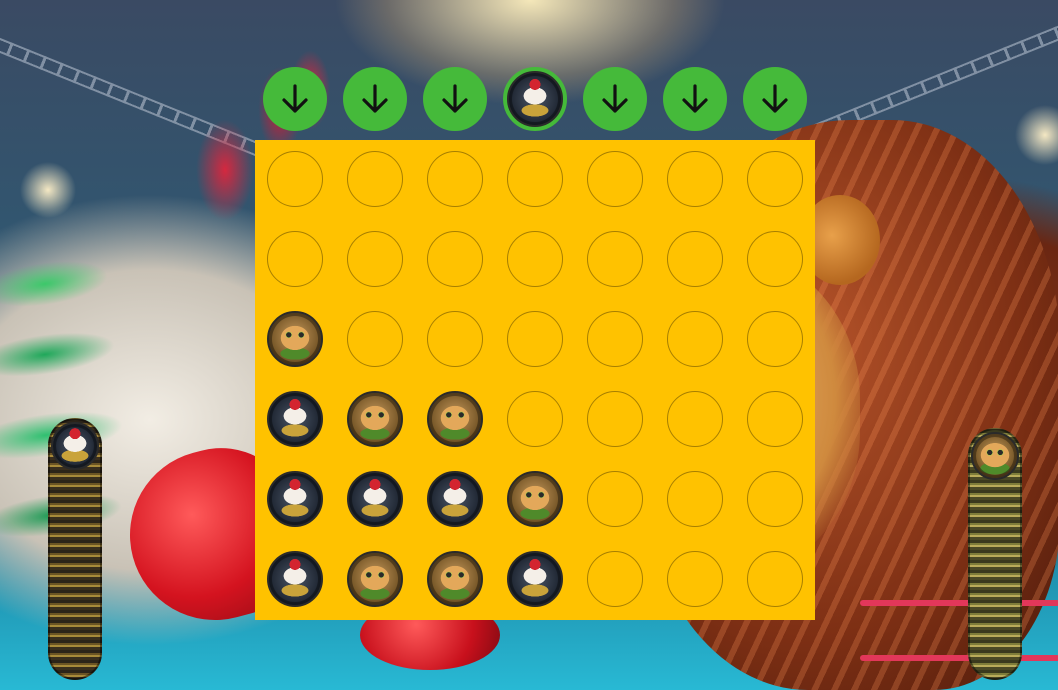 This screenshot has height=690, width=1058. I want to click on drop-column-3-button, so click(455, 99).